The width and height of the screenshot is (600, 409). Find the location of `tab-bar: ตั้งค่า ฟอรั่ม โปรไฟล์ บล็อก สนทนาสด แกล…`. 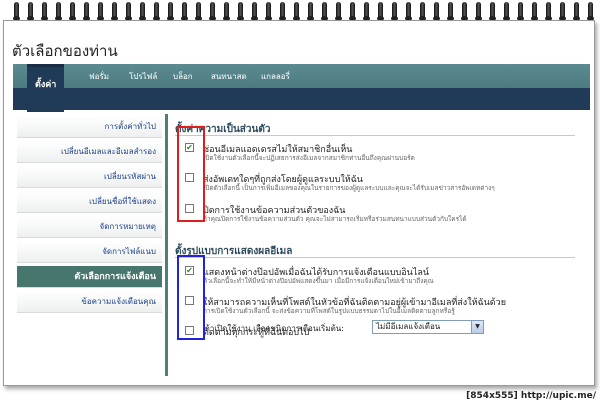

tab-bar: ตั้งค่า ฟอรั่ม โปรไฟล์ บล็อก สนทนาสด แกล… is located at coordinates (301, 88).